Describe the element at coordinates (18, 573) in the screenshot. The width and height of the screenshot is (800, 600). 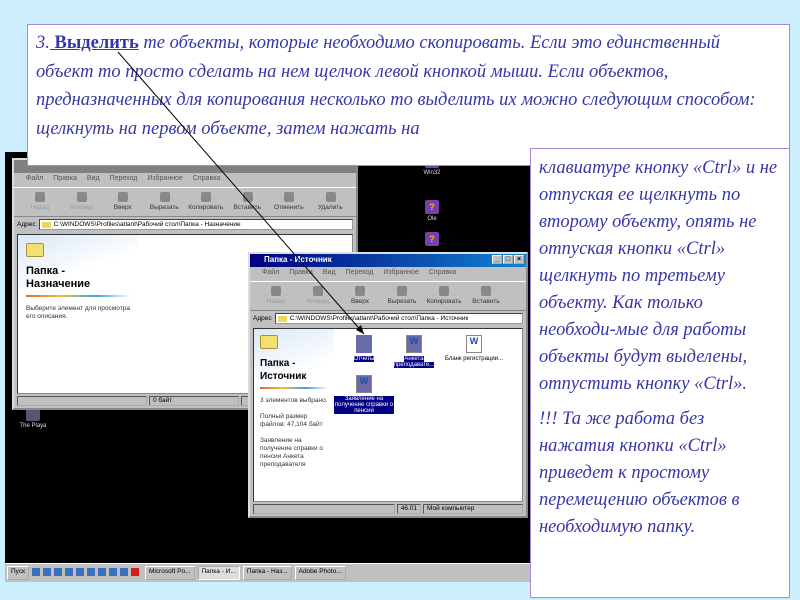
I see `start-button: Пуск` at that location.